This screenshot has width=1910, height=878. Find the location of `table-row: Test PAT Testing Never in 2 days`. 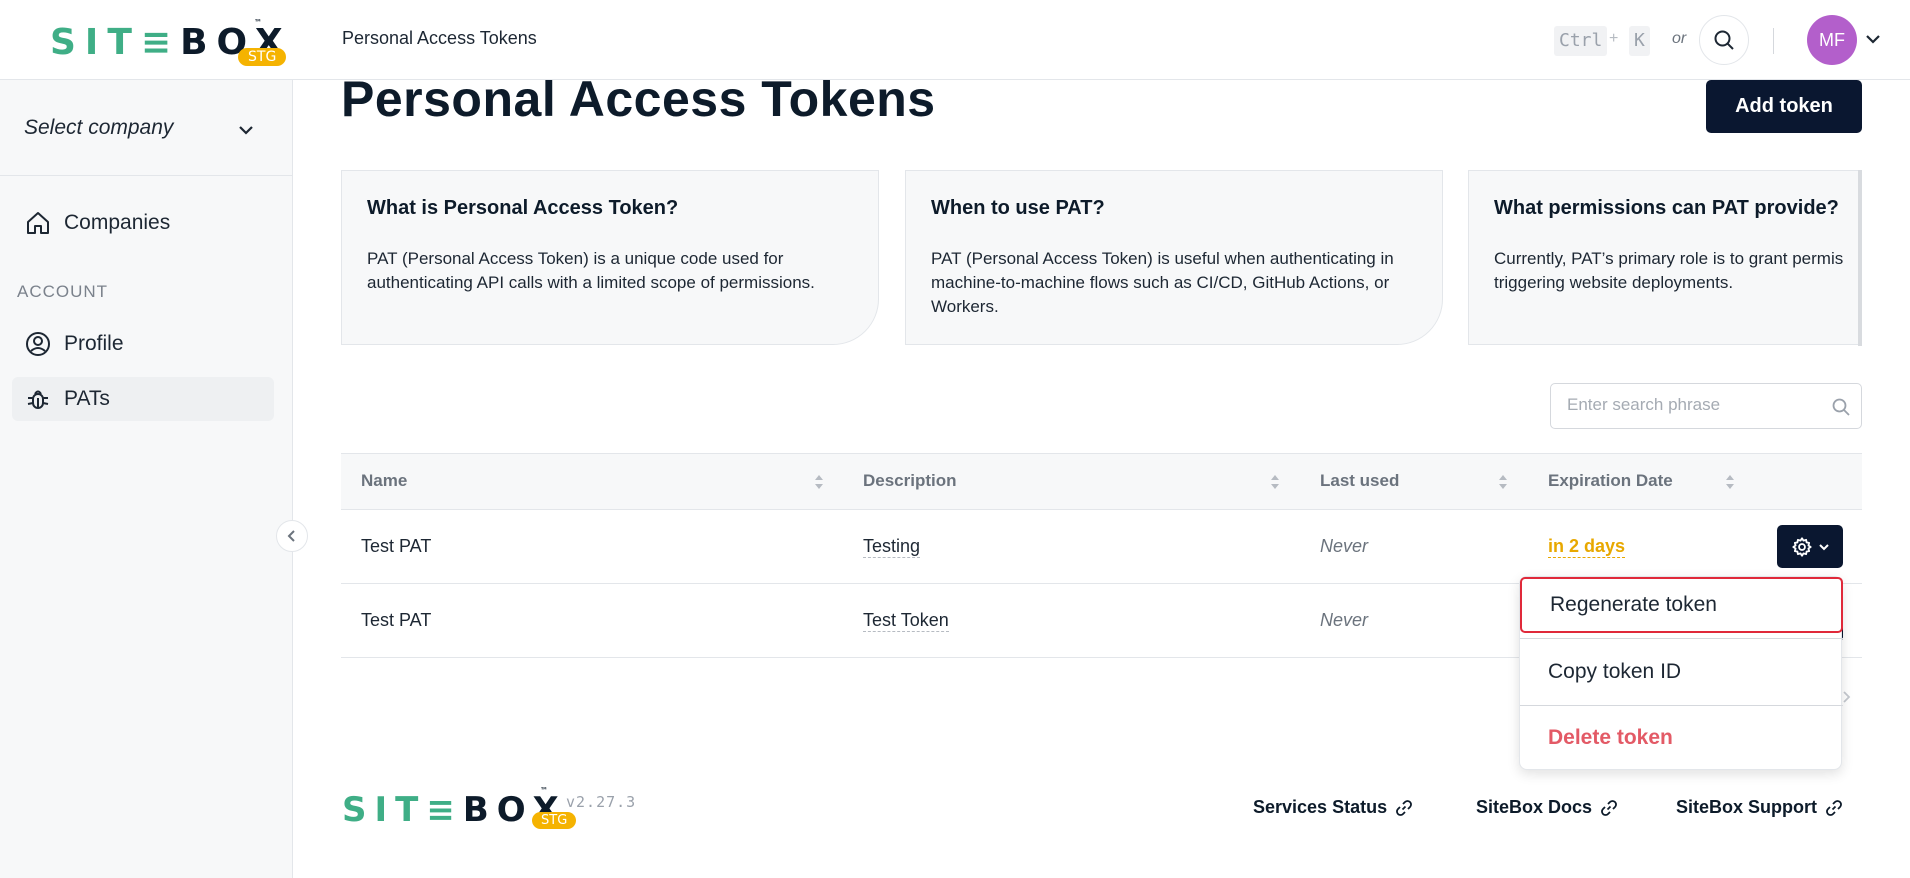

table-row: Test PAT Testing Never in 2 days is located at coordinates (1101, 547).